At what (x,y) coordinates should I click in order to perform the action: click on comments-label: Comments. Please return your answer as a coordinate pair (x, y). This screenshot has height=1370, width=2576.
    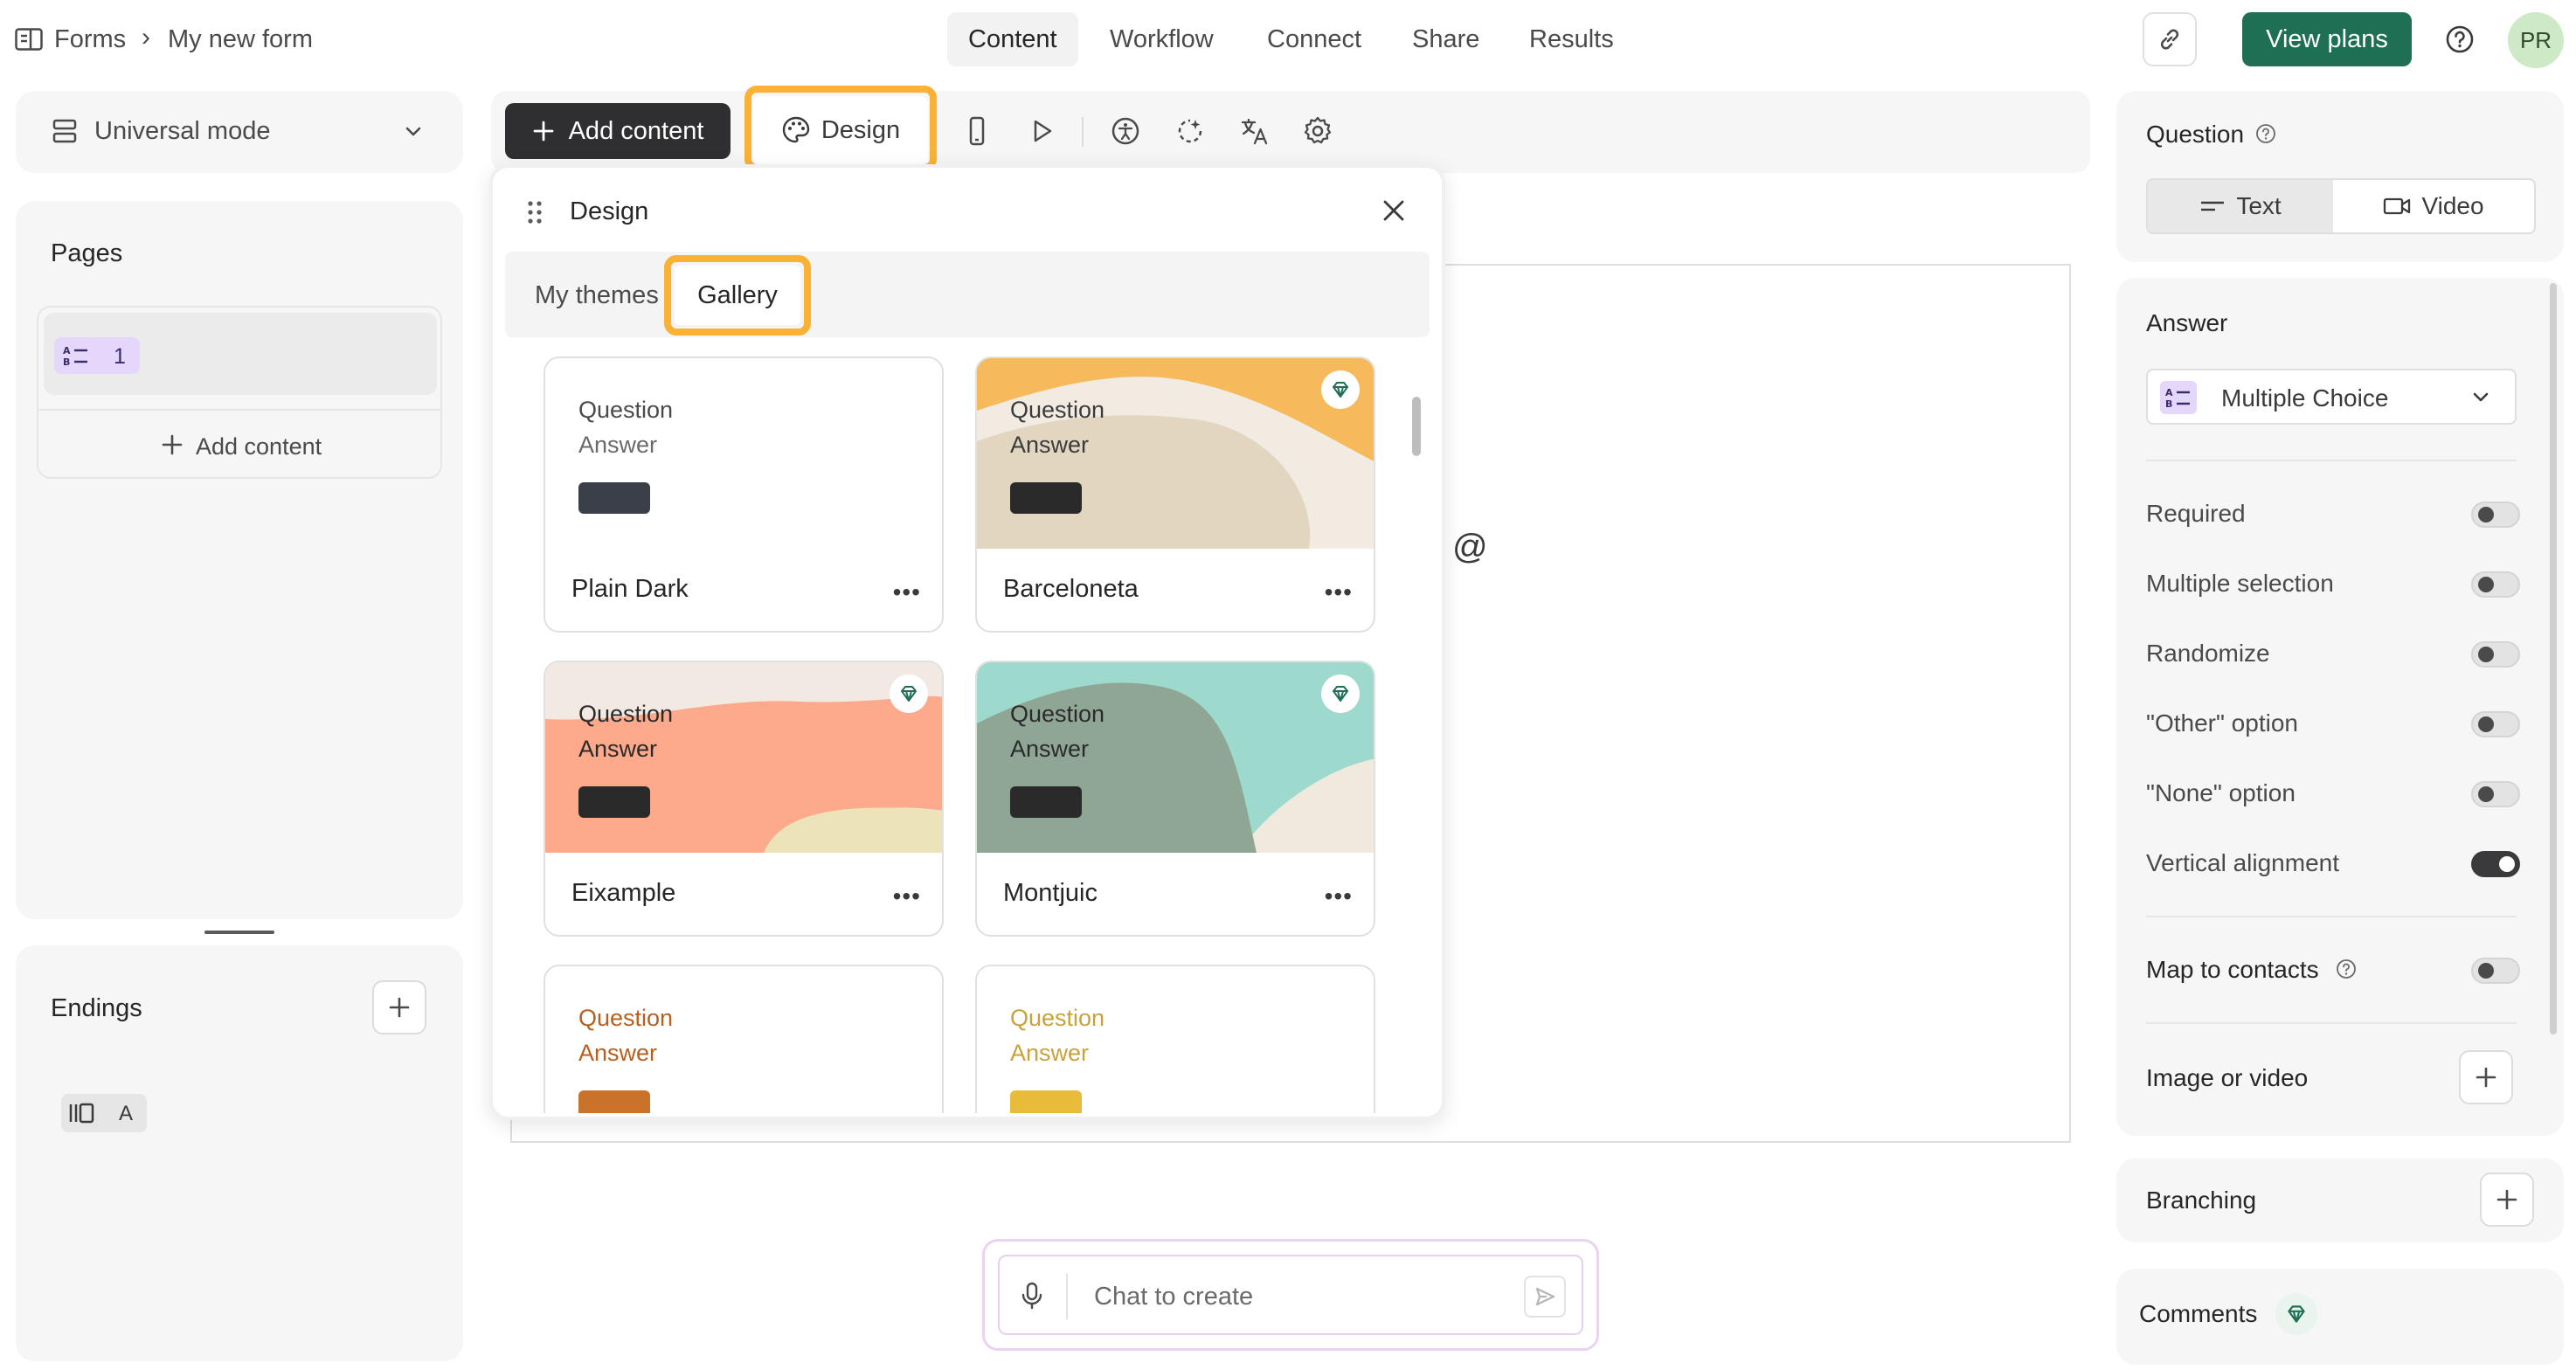
    Looking at the image, I should click on (2198, 1313).